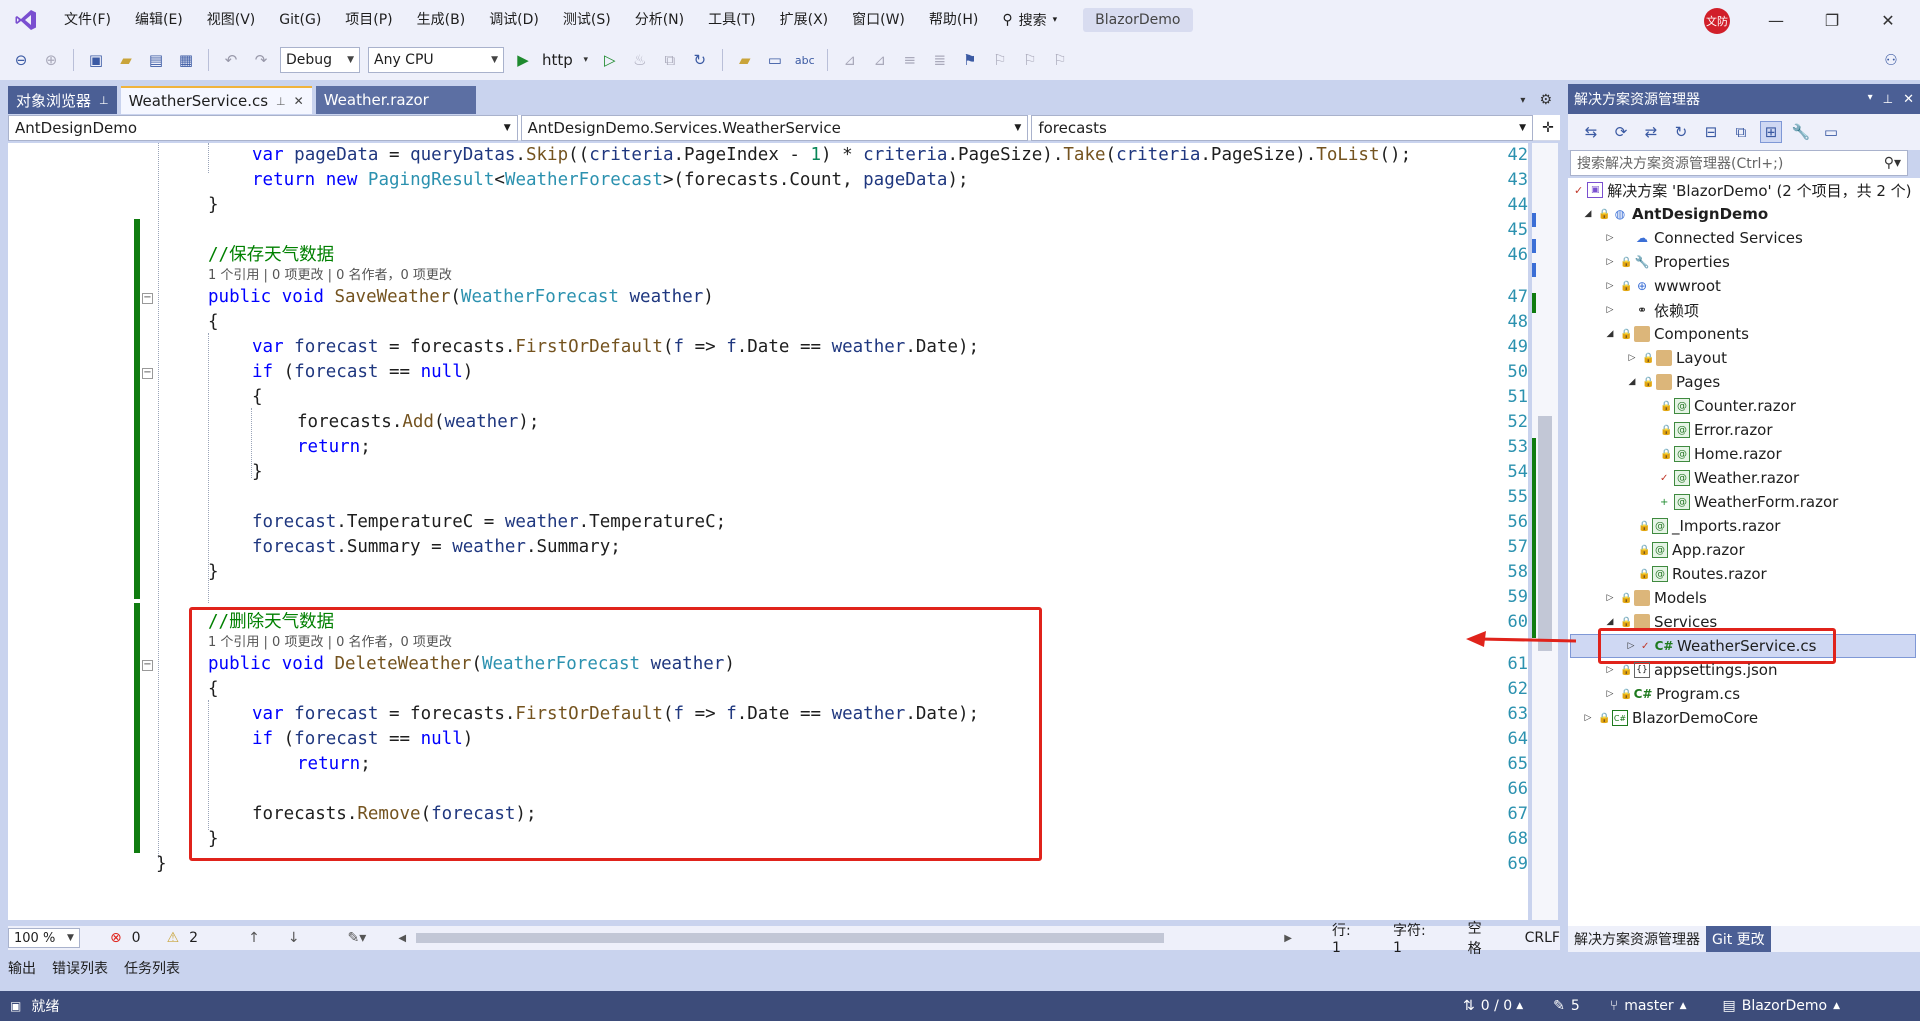 The width and height of the screenshot is (1920, 1021). What do you see at coordinates (1703, 238) in the screenshot?
I see `tree-item: ▷ ☁ Connected Services` at bounding box center [1703, 238].